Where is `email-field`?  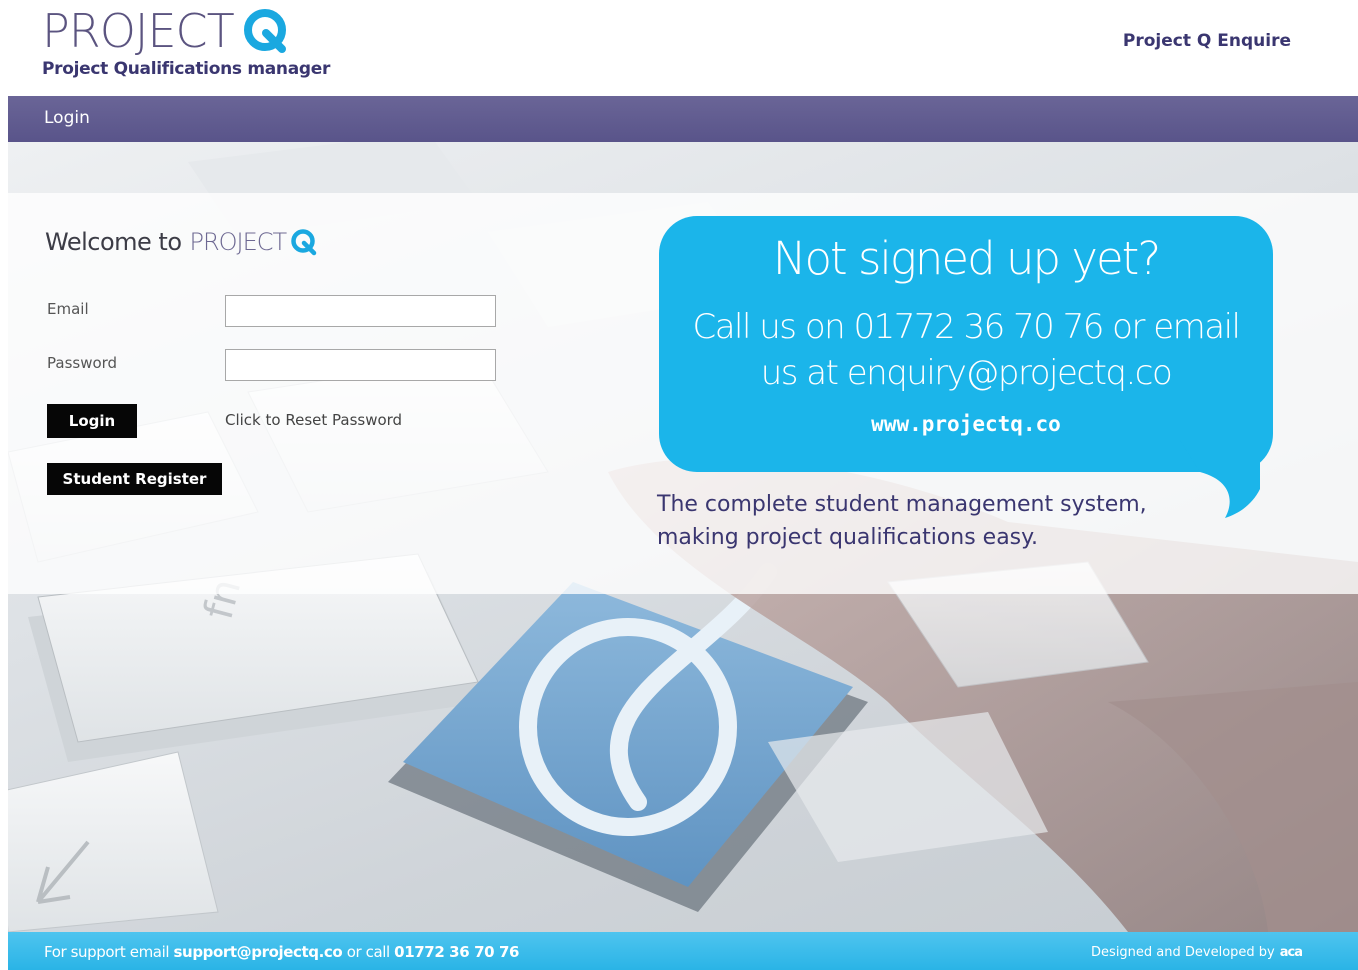 email-field is located at coordinates (360, 311).